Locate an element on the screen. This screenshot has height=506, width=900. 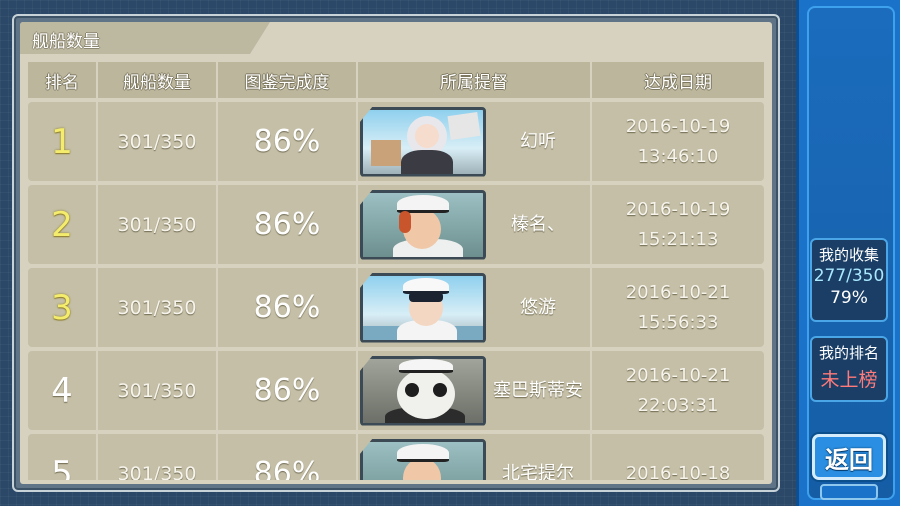
table-header: 排名 舰船数量 图鉴完成度 所属提督 达成日期 is located at coordinates (396, 80).